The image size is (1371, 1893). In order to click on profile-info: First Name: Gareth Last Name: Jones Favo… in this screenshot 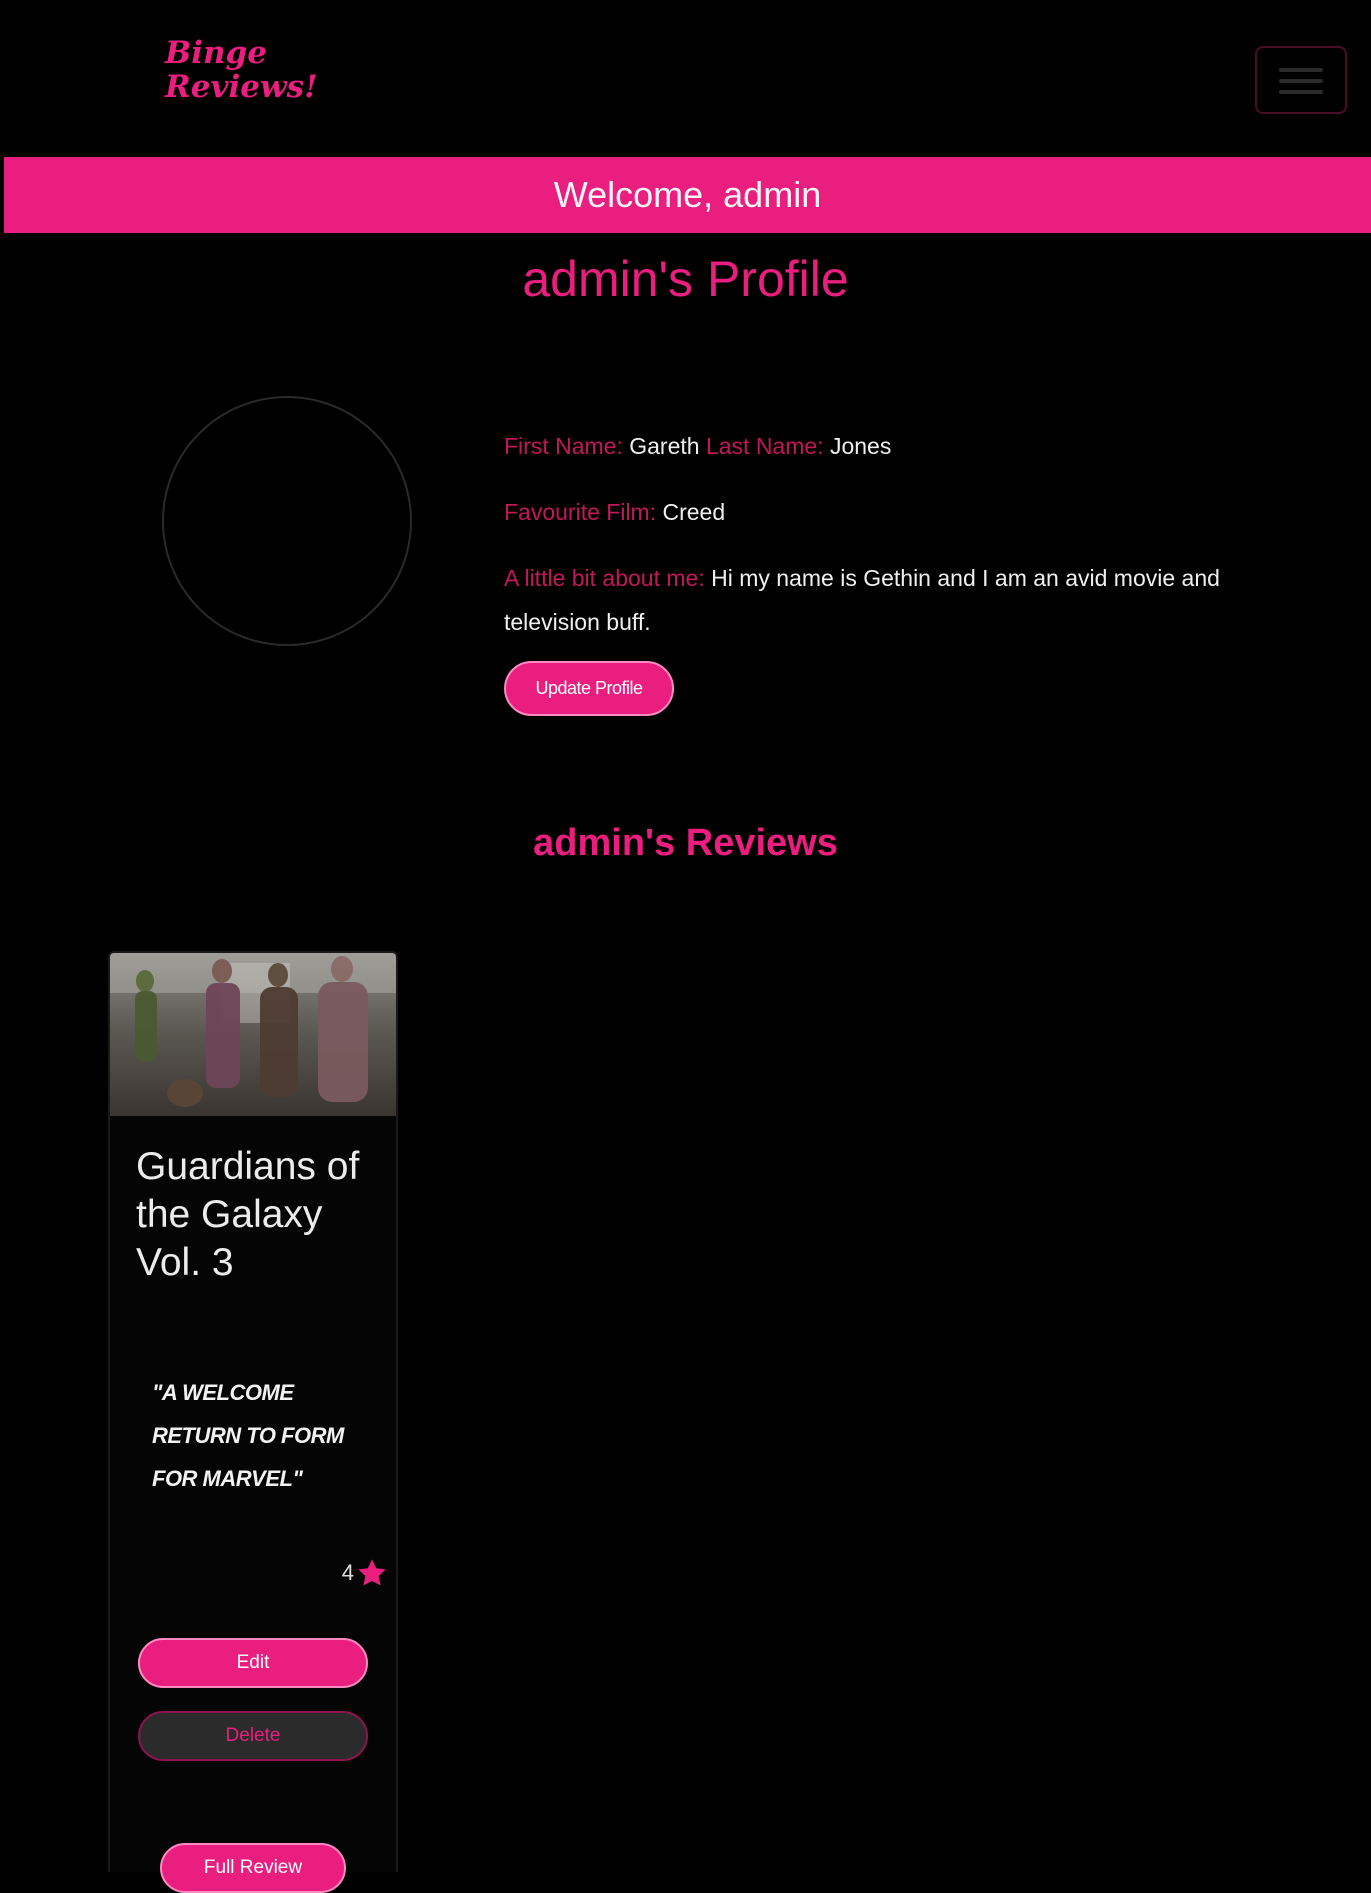, I will do `click(884, 545)`.